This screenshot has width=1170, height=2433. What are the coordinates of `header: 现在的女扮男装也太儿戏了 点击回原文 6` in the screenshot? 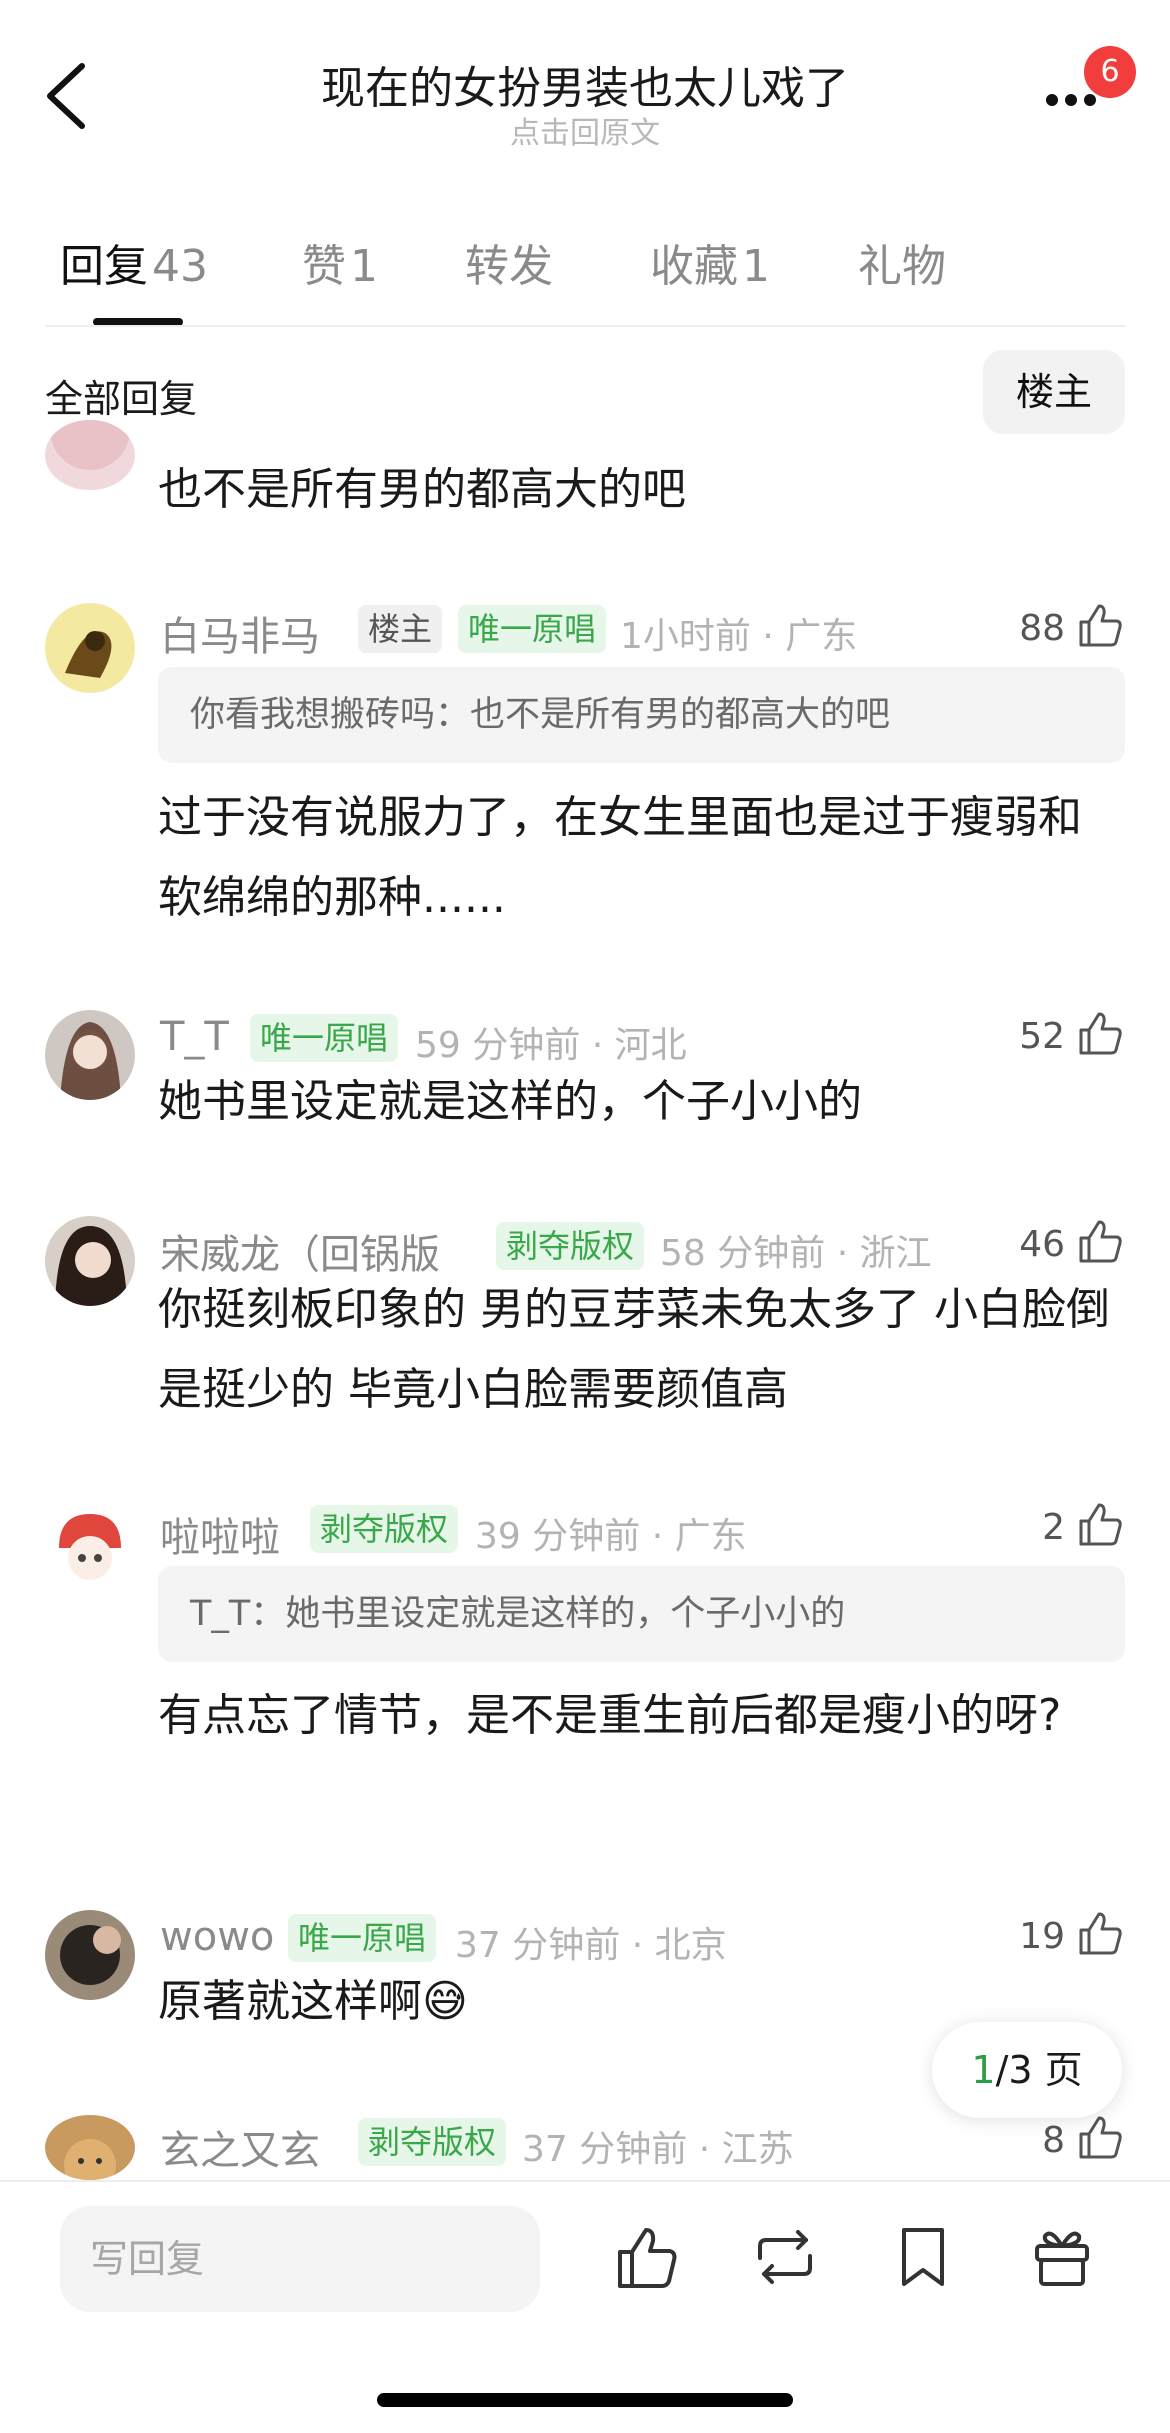 It's located at (585, 85).